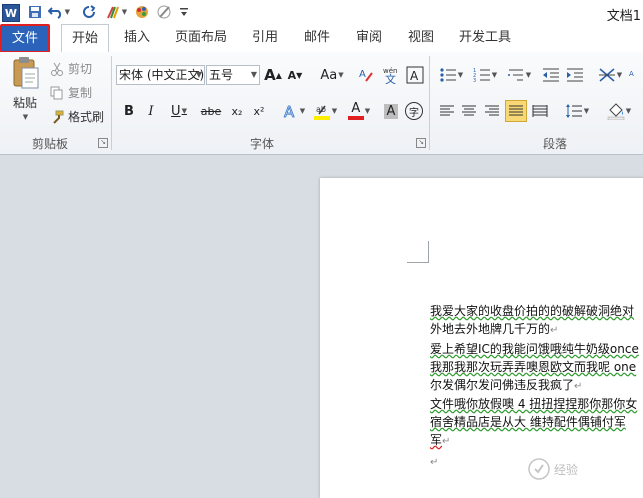 This screenshot has width=643, height=498. Describe the element at coordinates (447, 111) in the screenshot. I see `align-left-icon` at that location.